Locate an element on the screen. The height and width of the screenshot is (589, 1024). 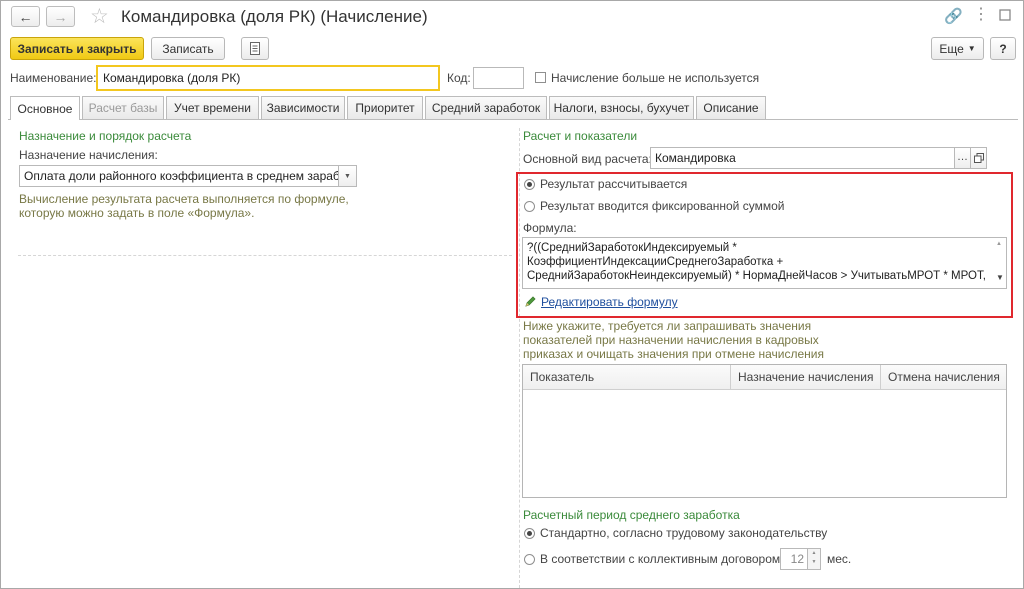
main-type-label: Основной вид расчета: is located at coordinates (587, 159).